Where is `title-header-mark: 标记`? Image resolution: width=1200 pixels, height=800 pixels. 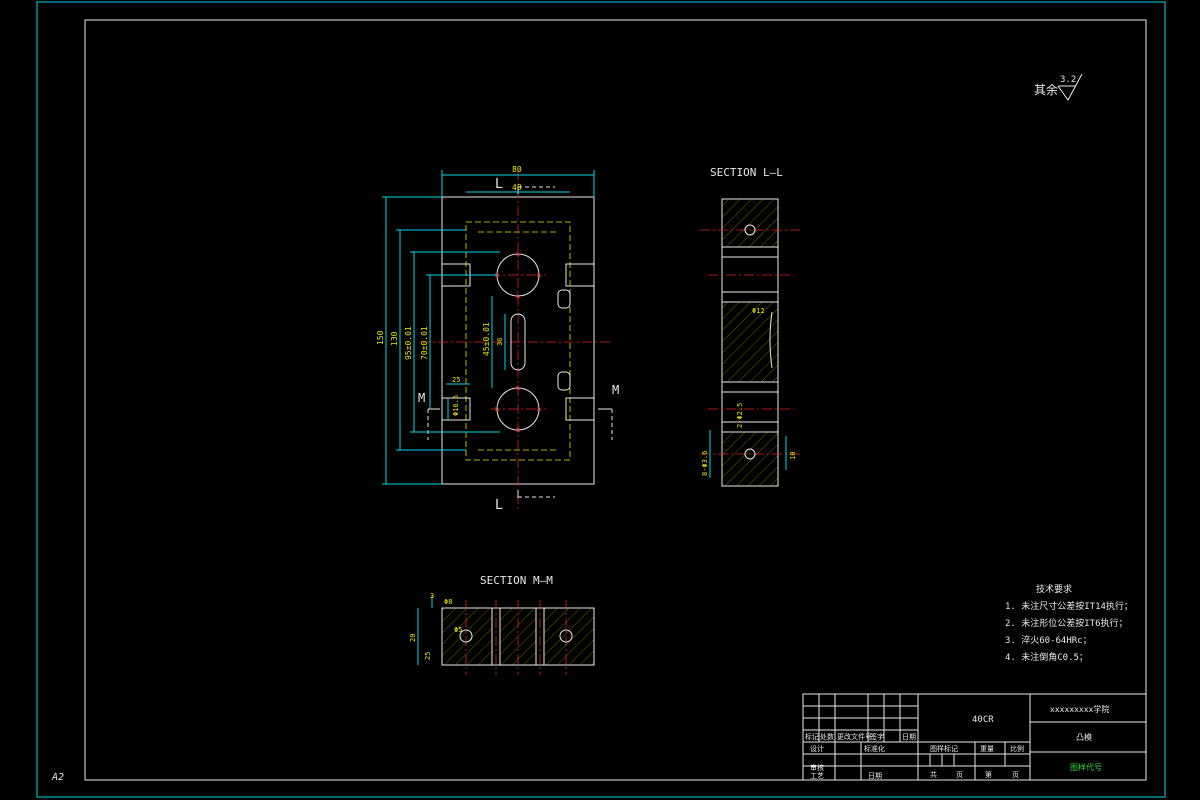
title-header-mark: 标记 is located at coordinates (812, 736).